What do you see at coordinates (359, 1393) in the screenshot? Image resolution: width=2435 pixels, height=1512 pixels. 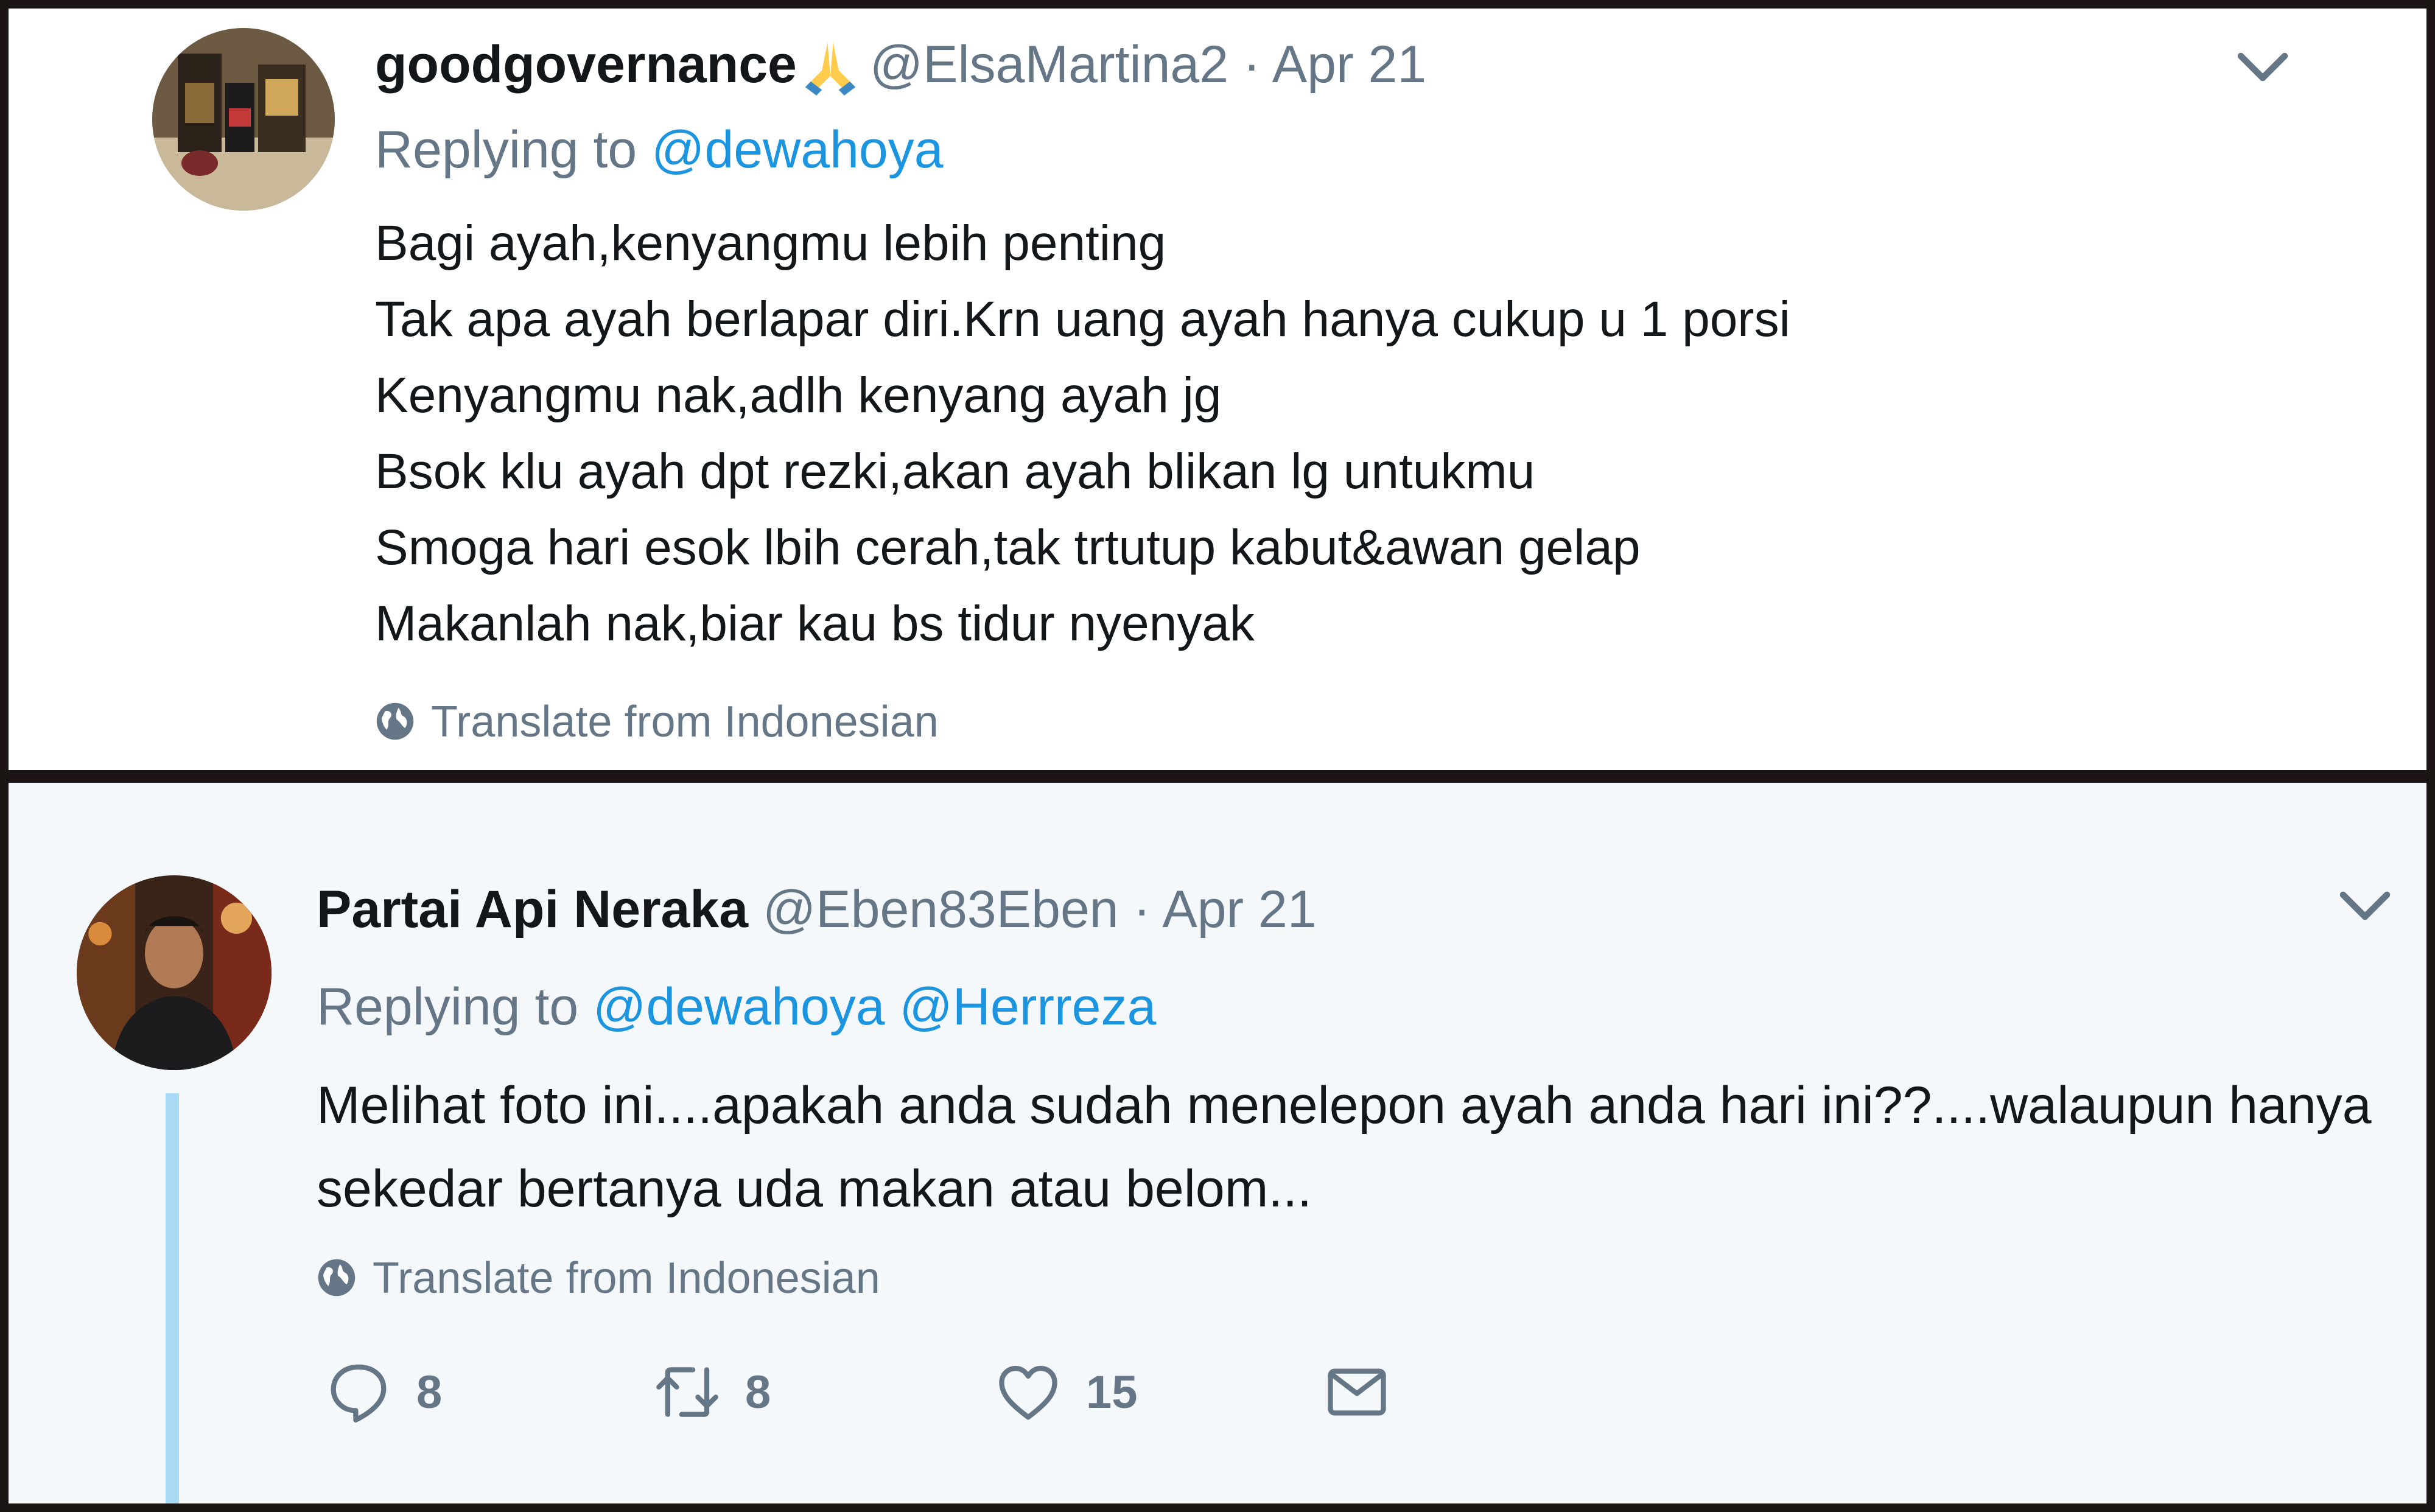 I see `reply-icon` at bounding box center [359, 1393].